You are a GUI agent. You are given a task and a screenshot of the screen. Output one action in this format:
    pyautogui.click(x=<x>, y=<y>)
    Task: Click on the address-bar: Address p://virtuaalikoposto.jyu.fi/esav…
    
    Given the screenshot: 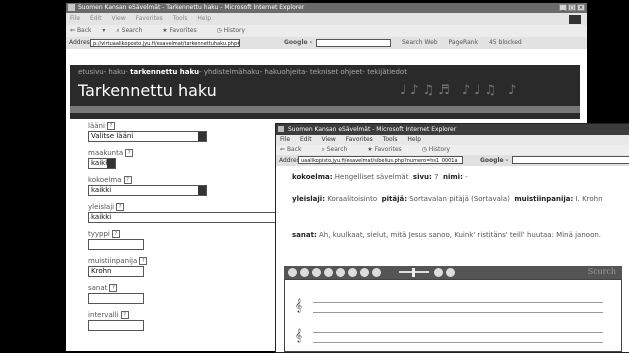 What is the action you would take?
    pyautogui.click(x=326, y=43)
    